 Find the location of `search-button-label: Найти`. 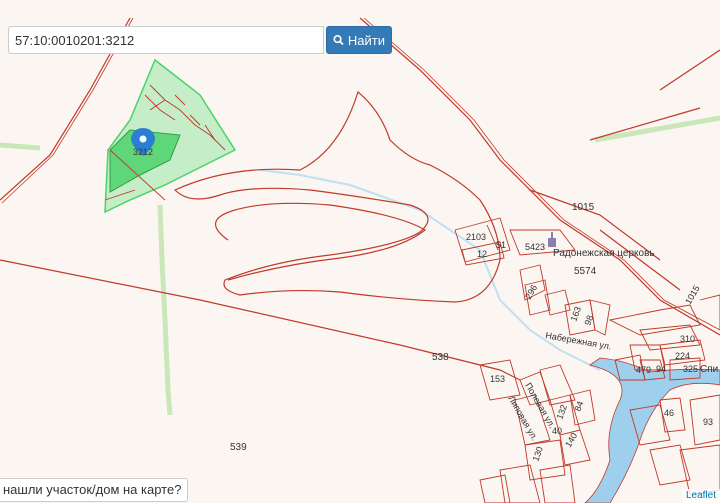

search-button-label: Найти is located at coordinates (366, 40).